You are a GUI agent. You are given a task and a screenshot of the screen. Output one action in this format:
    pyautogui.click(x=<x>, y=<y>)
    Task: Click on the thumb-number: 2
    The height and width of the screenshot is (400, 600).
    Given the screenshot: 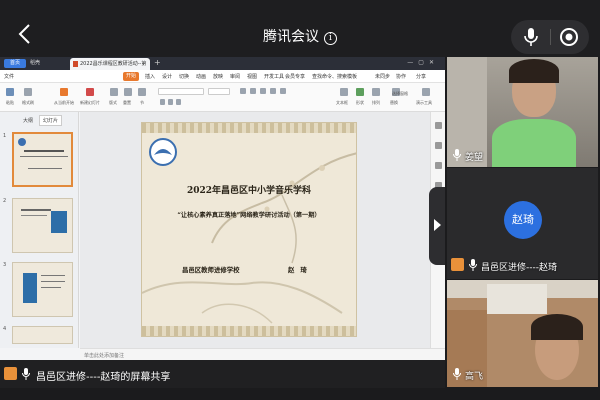 What is the action you would take?
    pyautogui.click(x=5, y=201)
    